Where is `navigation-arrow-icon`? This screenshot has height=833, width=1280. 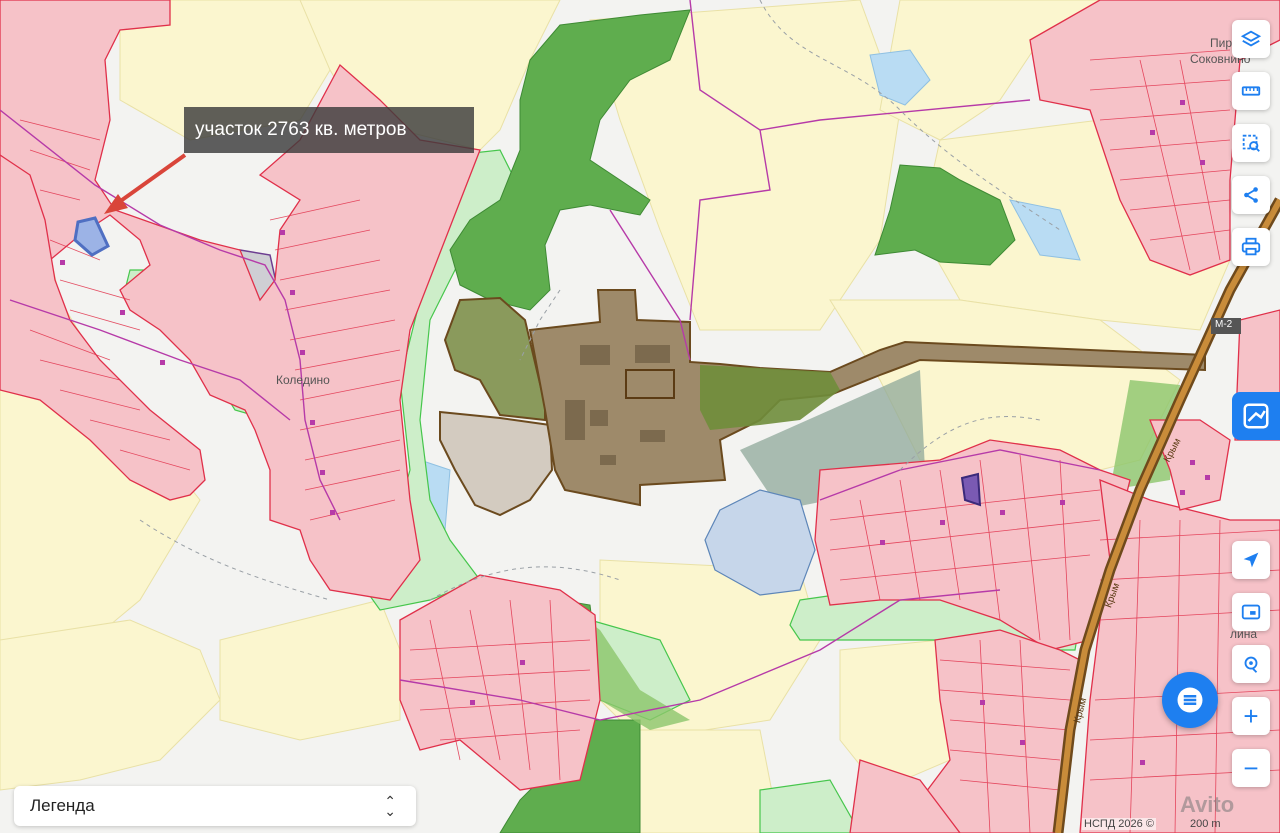
navigation-arrow-icon is located at coordinates (1251, 560).